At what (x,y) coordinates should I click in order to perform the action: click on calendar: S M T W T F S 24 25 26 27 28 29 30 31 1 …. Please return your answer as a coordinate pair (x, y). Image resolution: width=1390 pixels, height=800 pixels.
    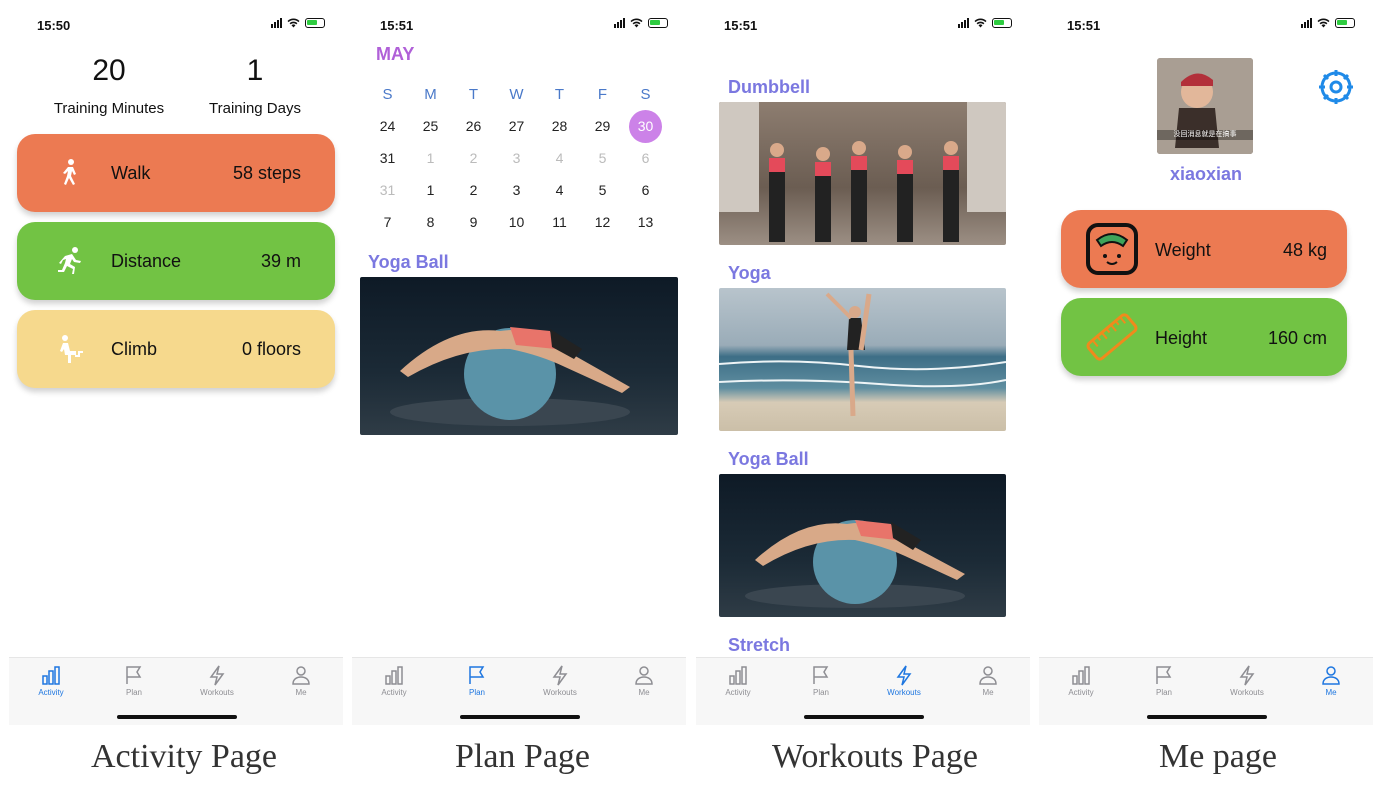
    Looking at the image, I should click on (521, 158).